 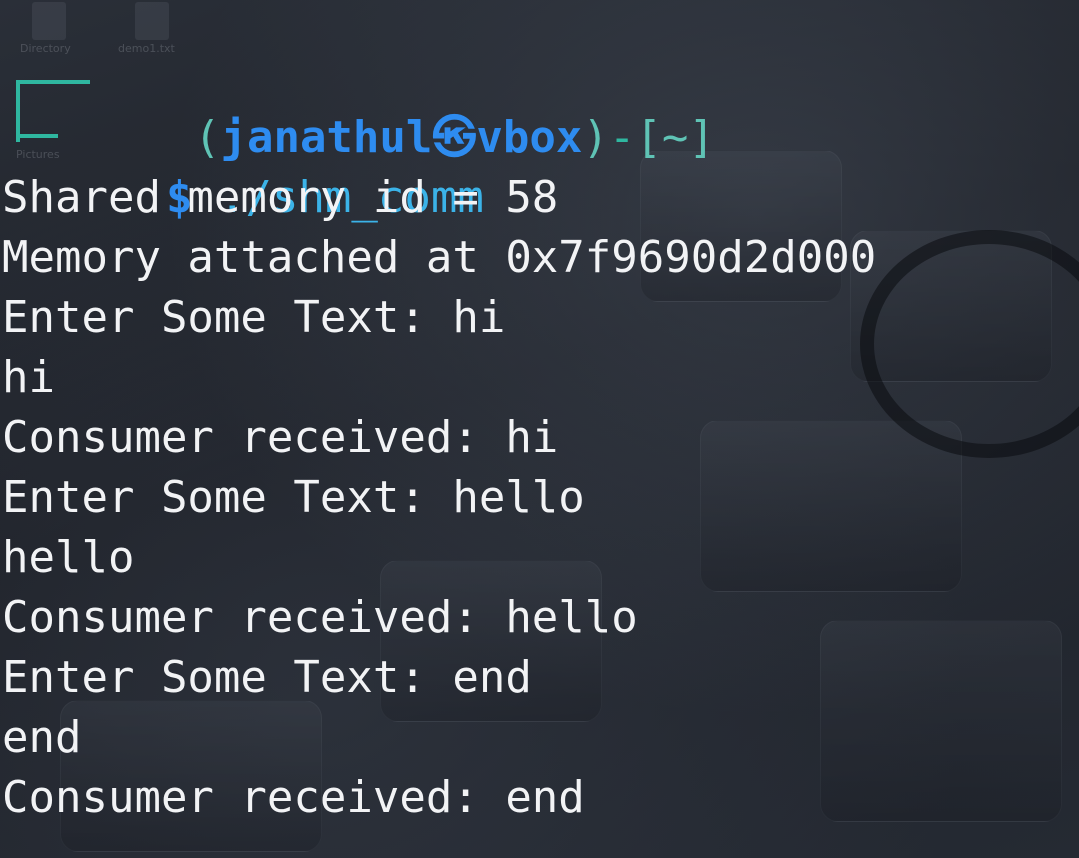 I want to click on output-line: Memory attached at 0x7f9690d2d000, so click(x=439, y=257).